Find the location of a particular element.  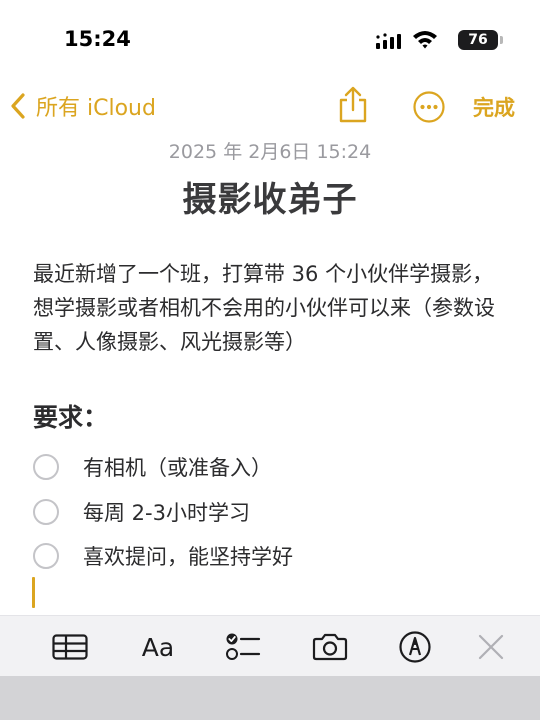

table-button is located at coordinates (70, 647).